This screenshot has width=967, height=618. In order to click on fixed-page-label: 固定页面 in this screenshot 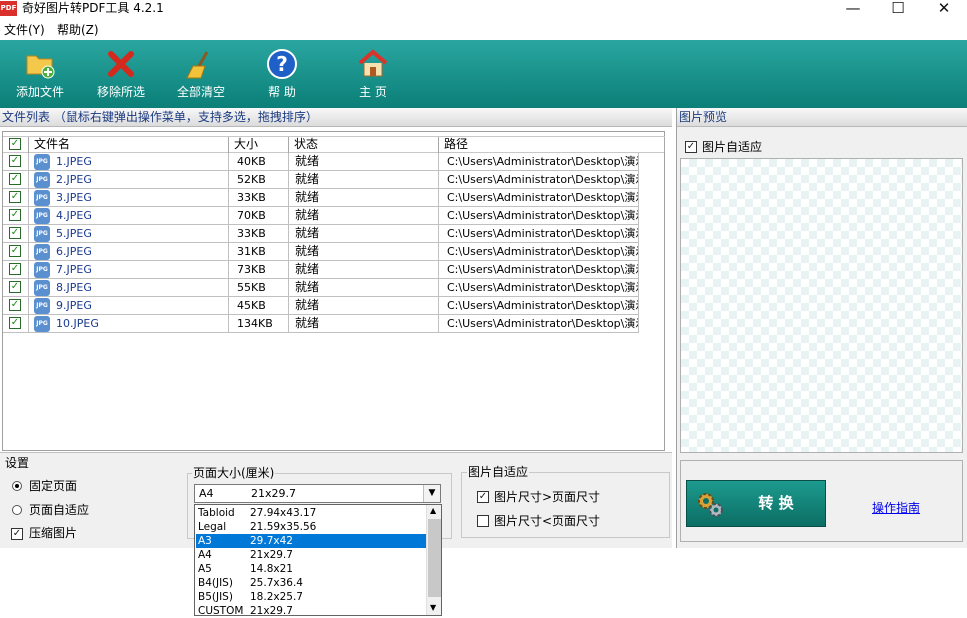, I will do `click(53, 486)`.